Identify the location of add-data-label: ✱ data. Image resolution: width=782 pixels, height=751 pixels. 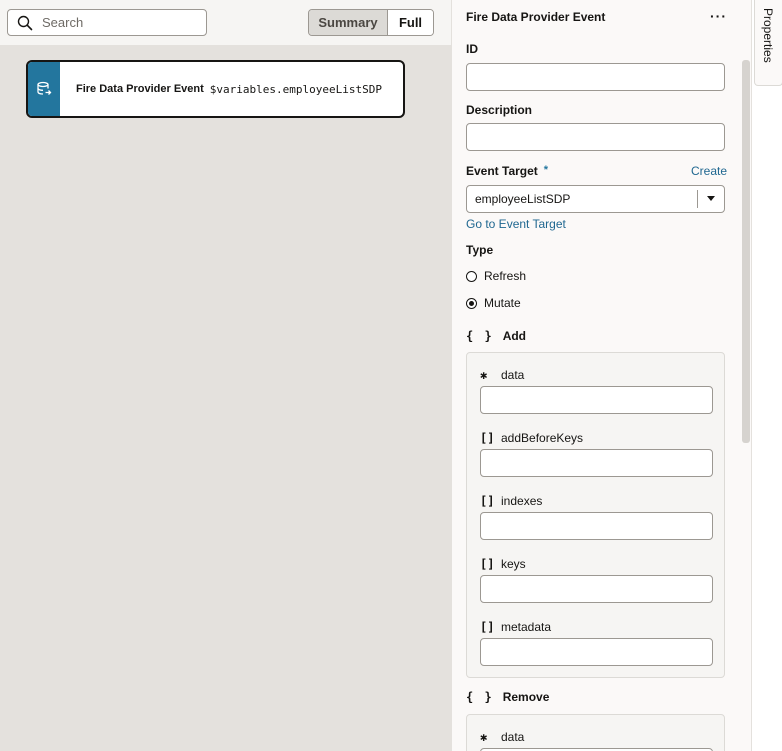
(502, 375).